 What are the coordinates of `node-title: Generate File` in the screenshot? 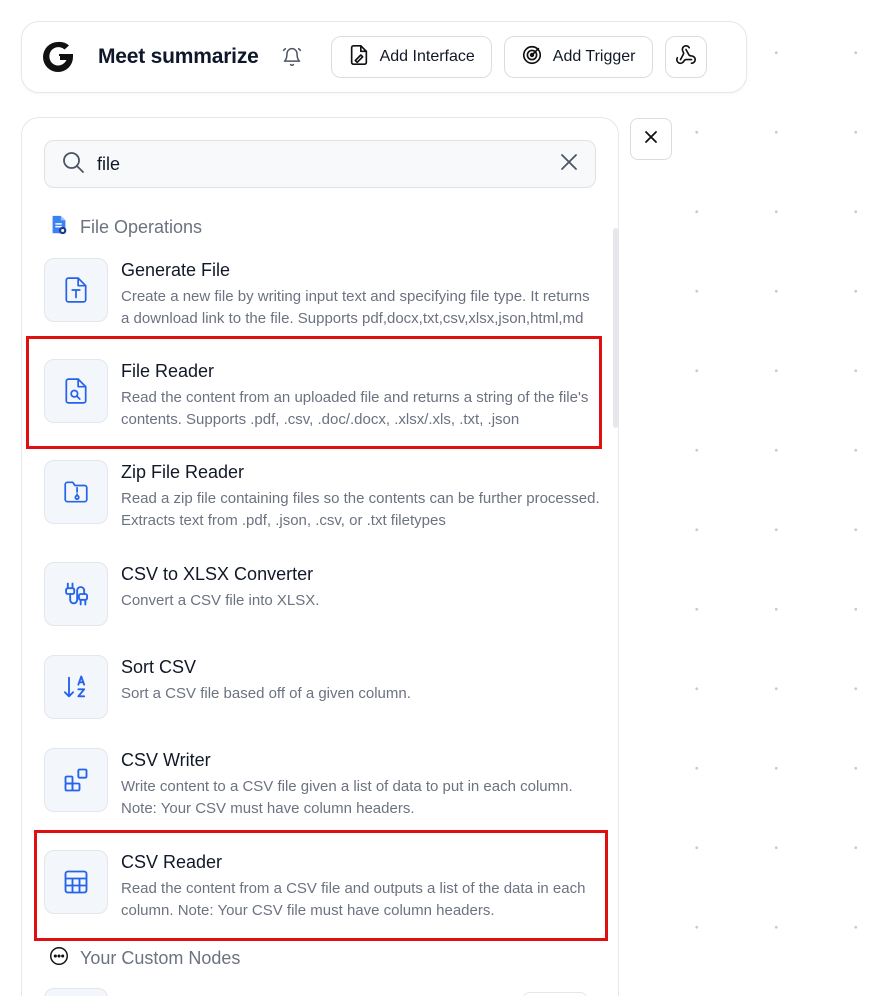 It's located at (176, 270).